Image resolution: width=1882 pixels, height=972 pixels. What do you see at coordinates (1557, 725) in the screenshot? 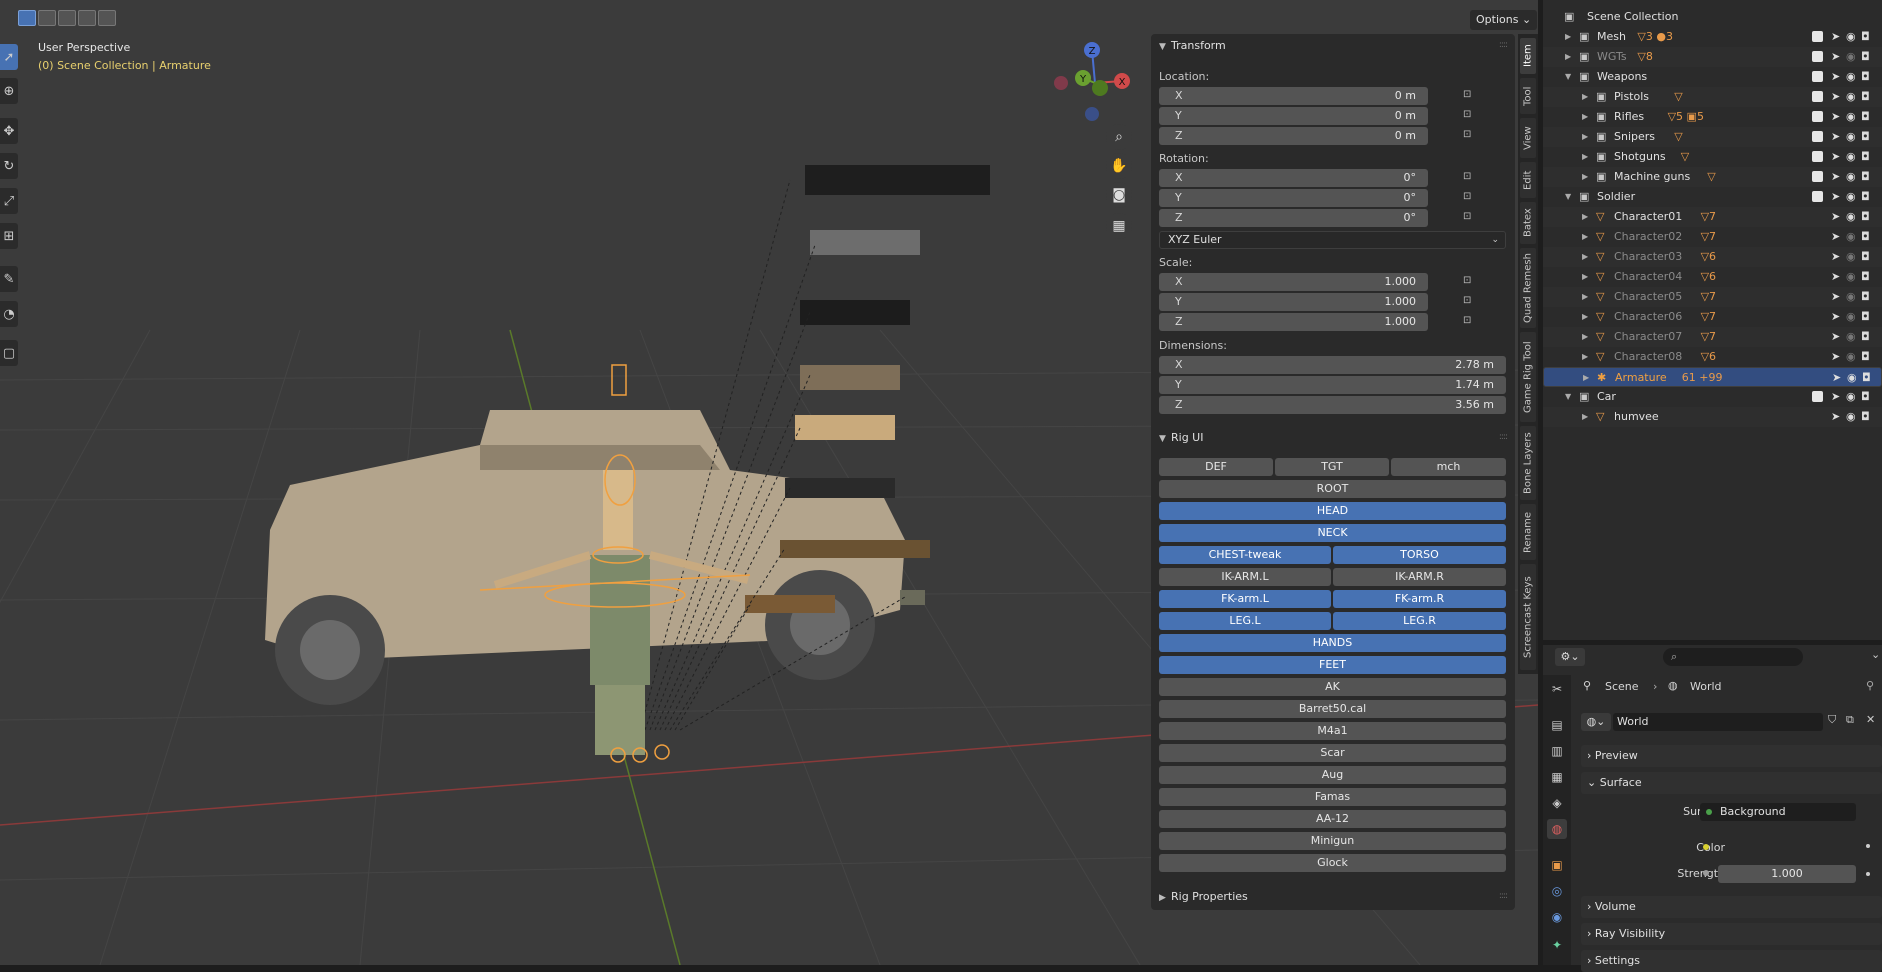
I see `render-tab: ▤` at bounding box center [1557, 725].